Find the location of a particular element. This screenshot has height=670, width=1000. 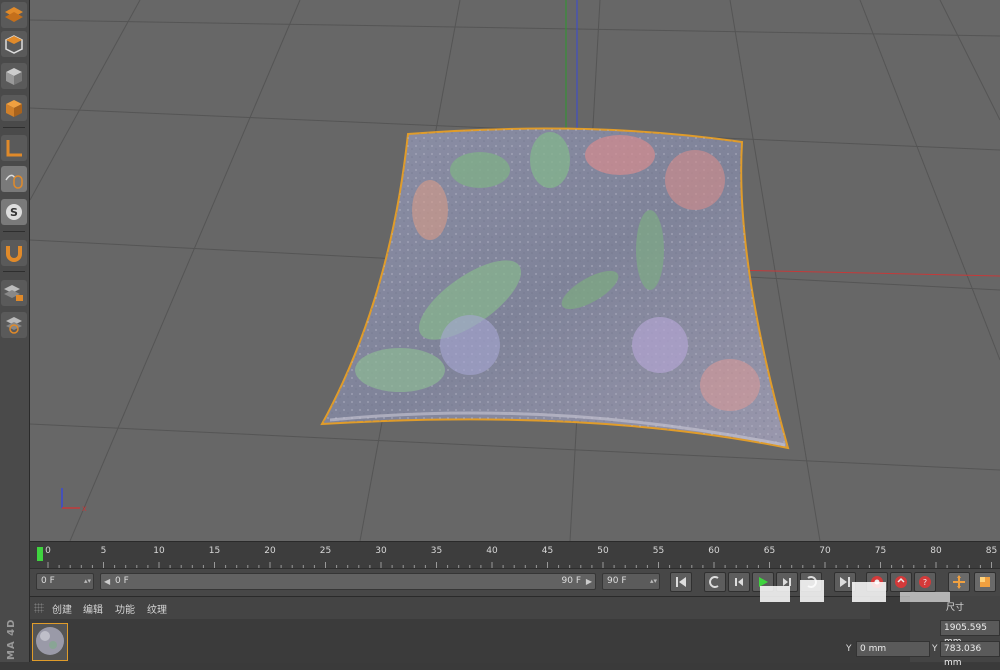

timeline-tick-label: 5 is located at coordinates (103, 551).